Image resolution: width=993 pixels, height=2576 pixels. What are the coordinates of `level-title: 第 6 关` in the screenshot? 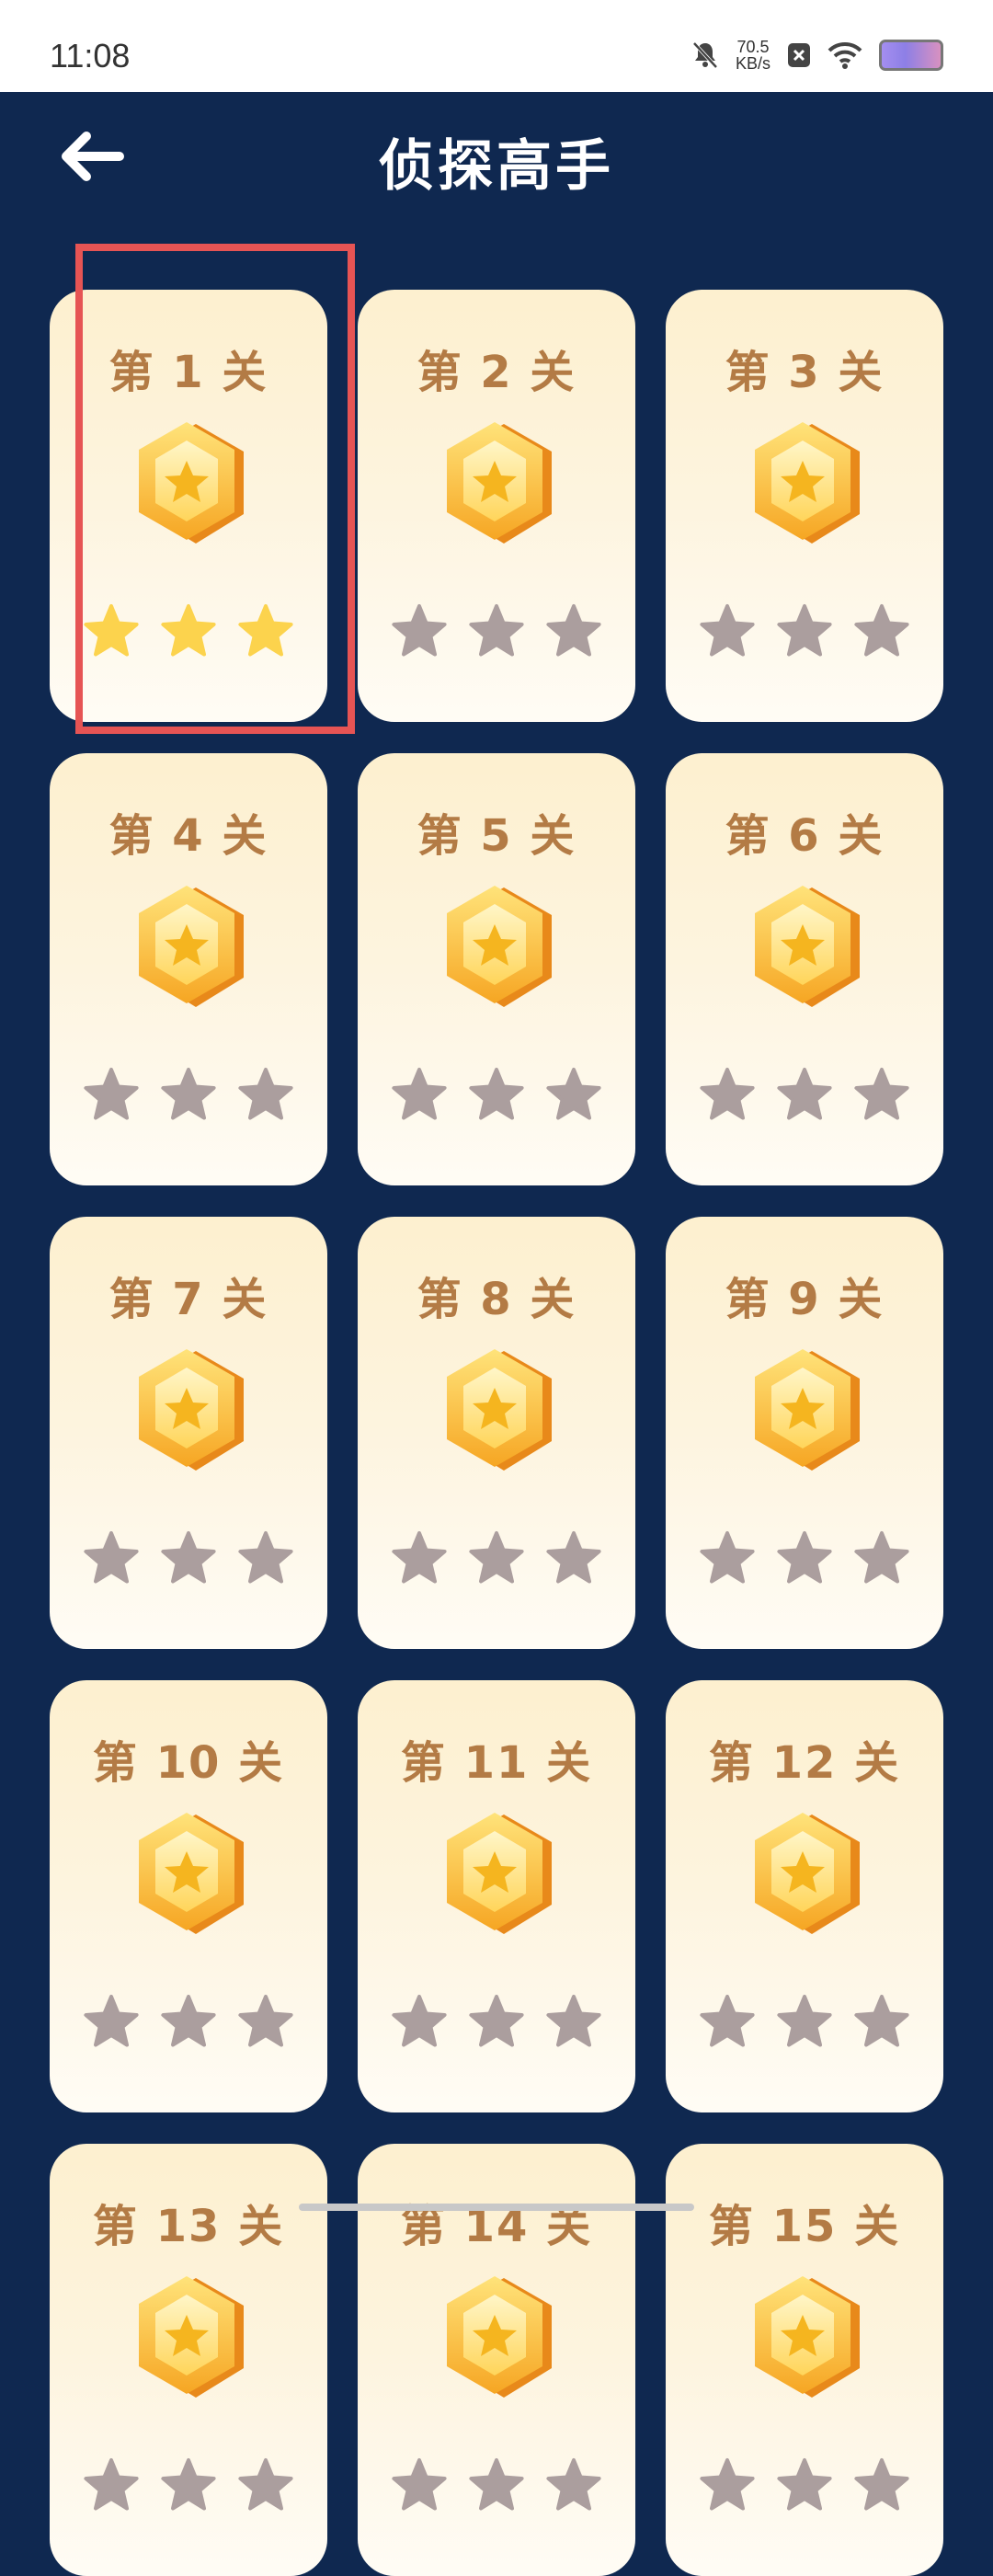 It's located at (805, 836).